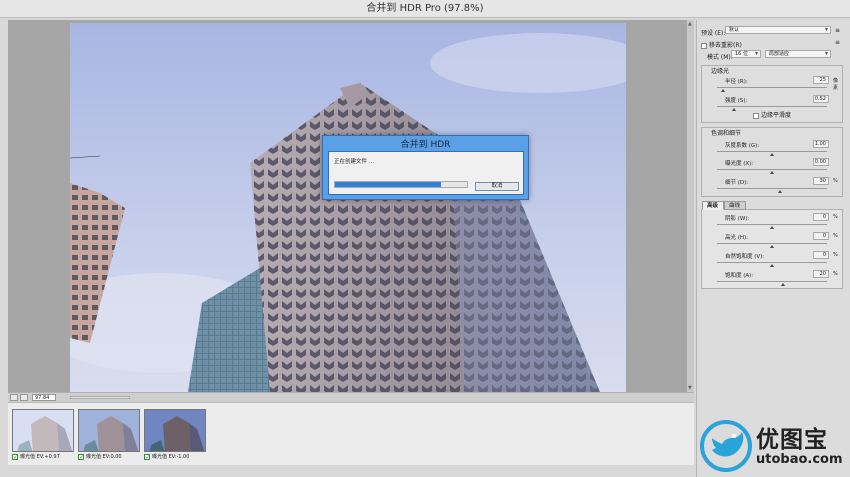 The width and height of the screenshot is (850, 477). What do you see at coordinates (835, 255) in the screenshot?
I see `vibrance-unit: %` at bounding box center [835, 255].